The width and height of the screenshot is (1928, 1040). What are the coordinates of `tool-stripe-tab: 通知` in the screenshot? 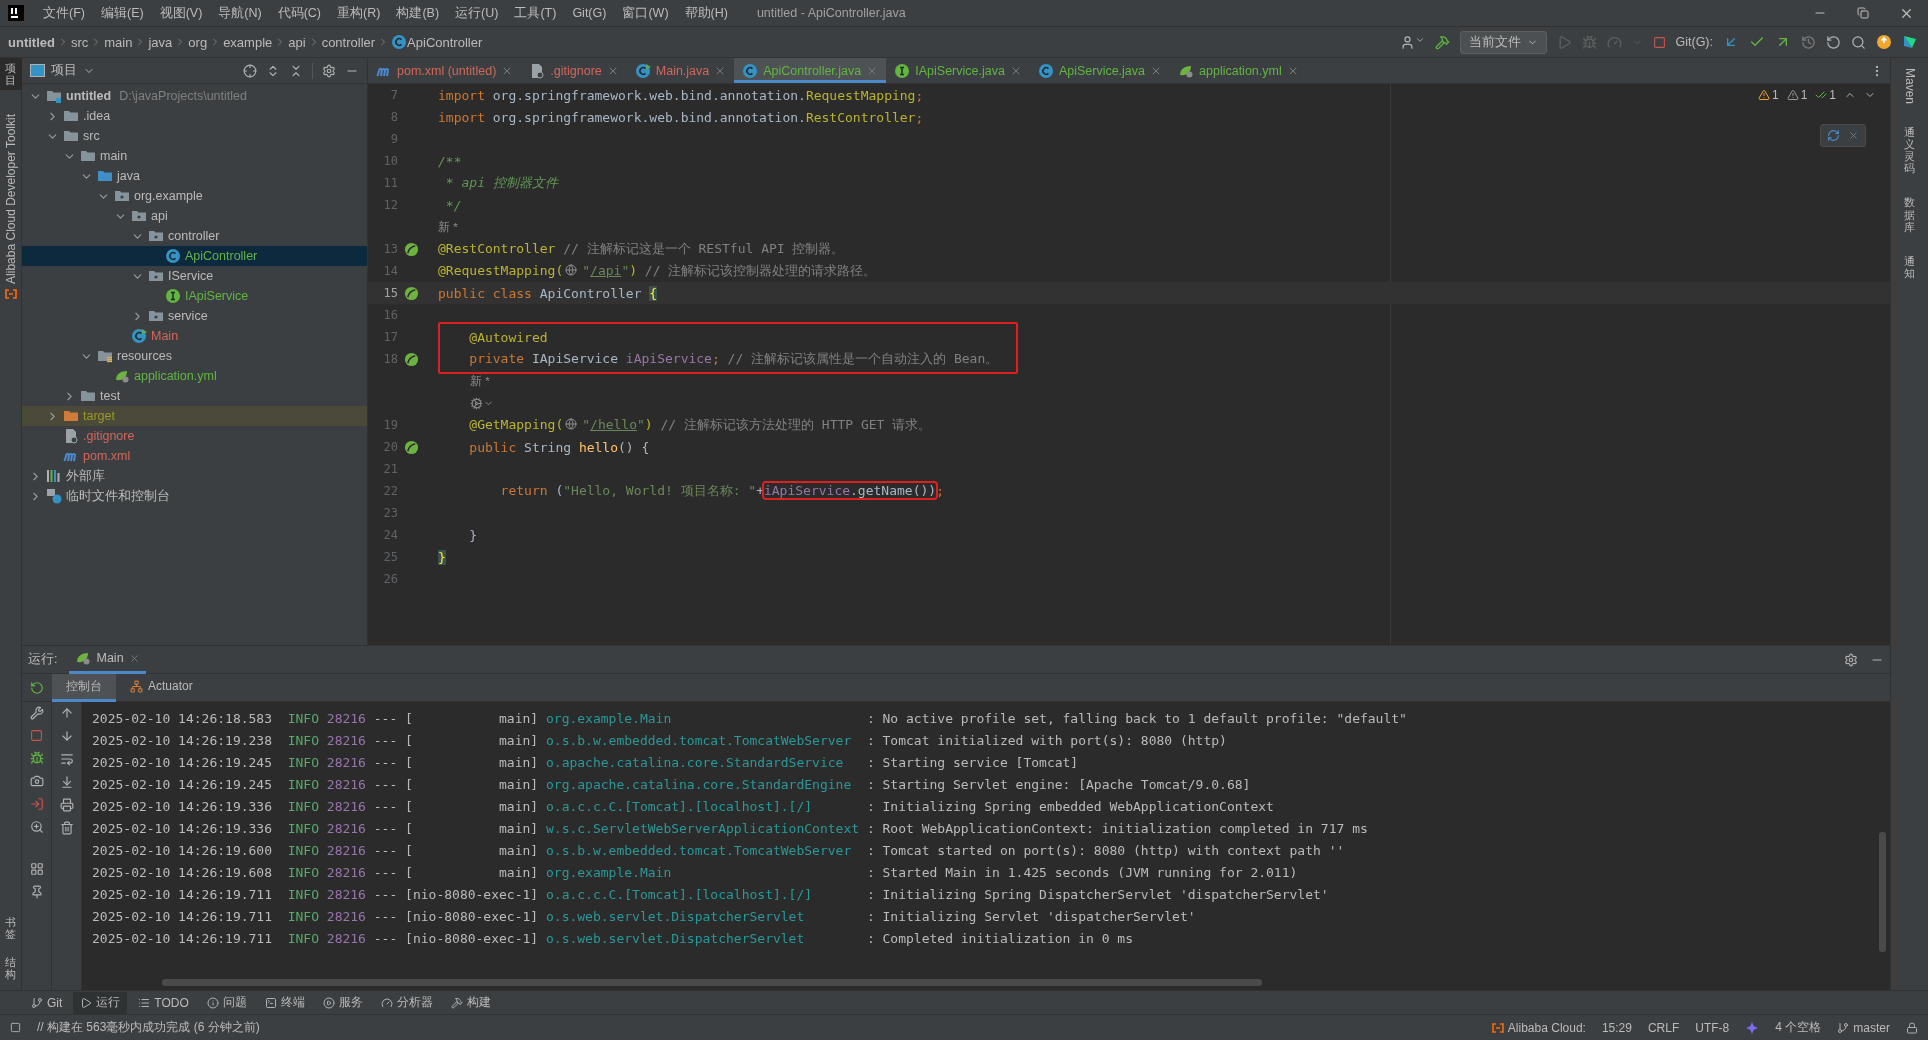 It's located at (1909, 266).